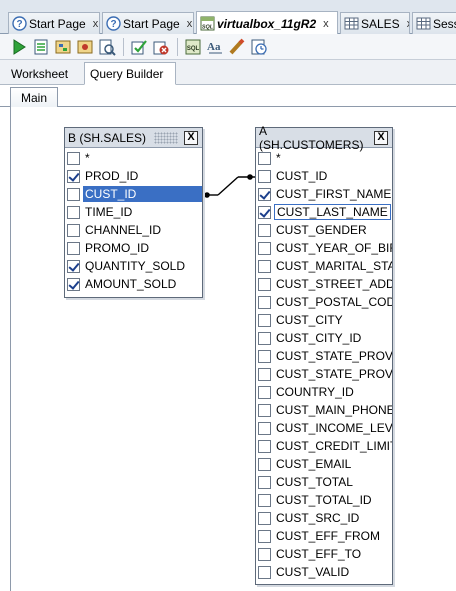 This screenshot has height=591, width=456. What do you see at coordinates (333, 428) in the screenshot?
I see `column-name: CUST_INCOME_LEVE` at bounding box center [333, 428].